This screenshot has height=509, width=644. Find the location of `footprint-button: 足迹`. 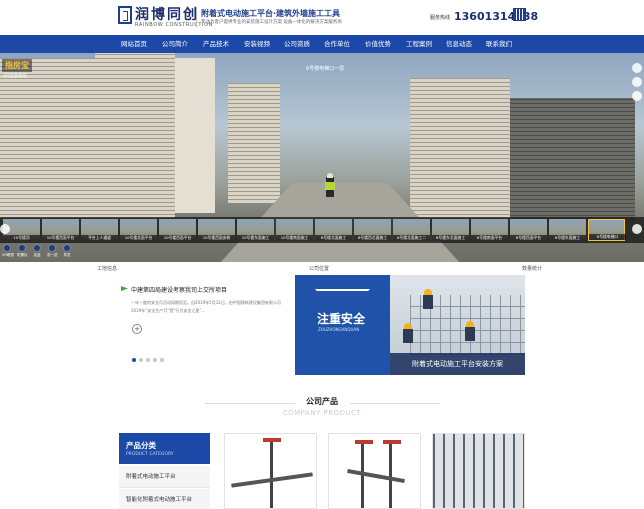

footprint-button: 足迹 is located at coordinates (37, 251).